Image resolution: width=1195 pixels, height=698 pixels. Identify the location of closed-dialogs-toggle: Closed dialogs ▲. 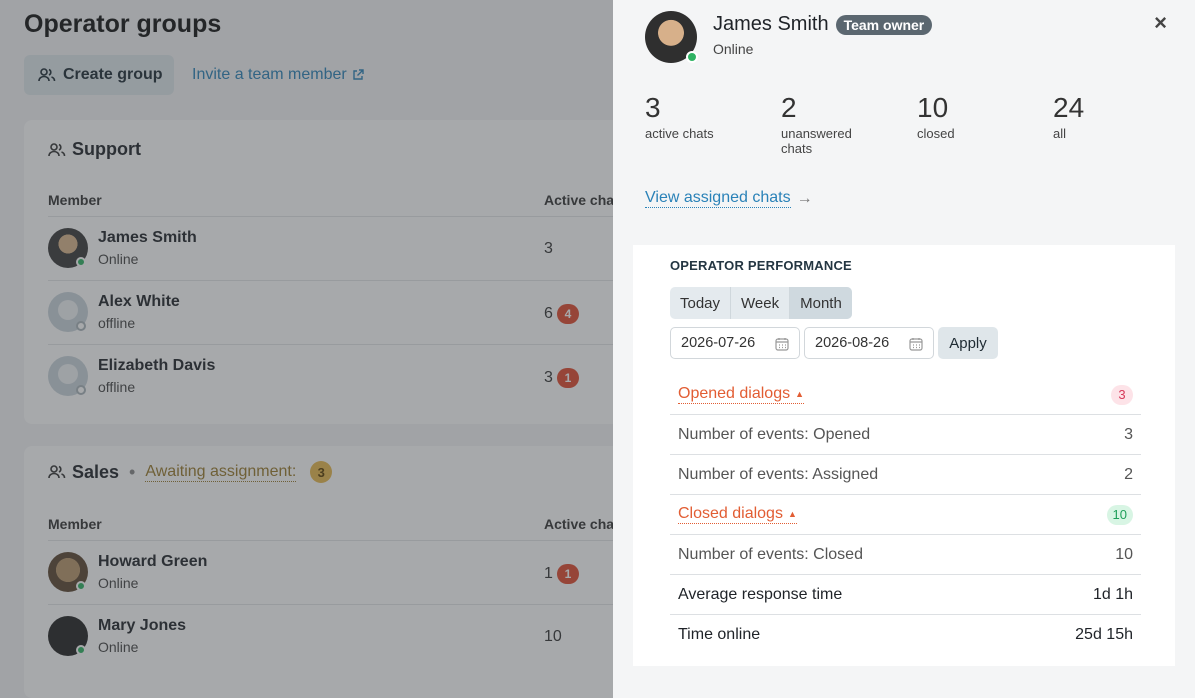
(737, 514).